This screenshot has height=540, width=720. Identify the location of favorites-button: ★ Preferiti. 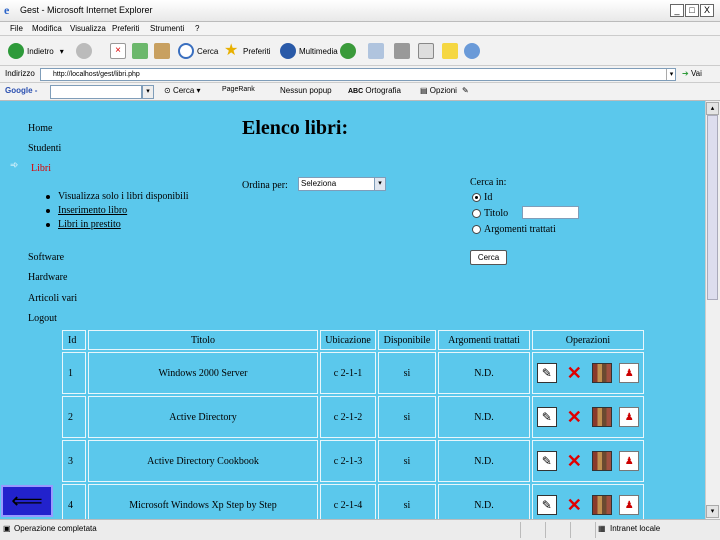
(247, 51).